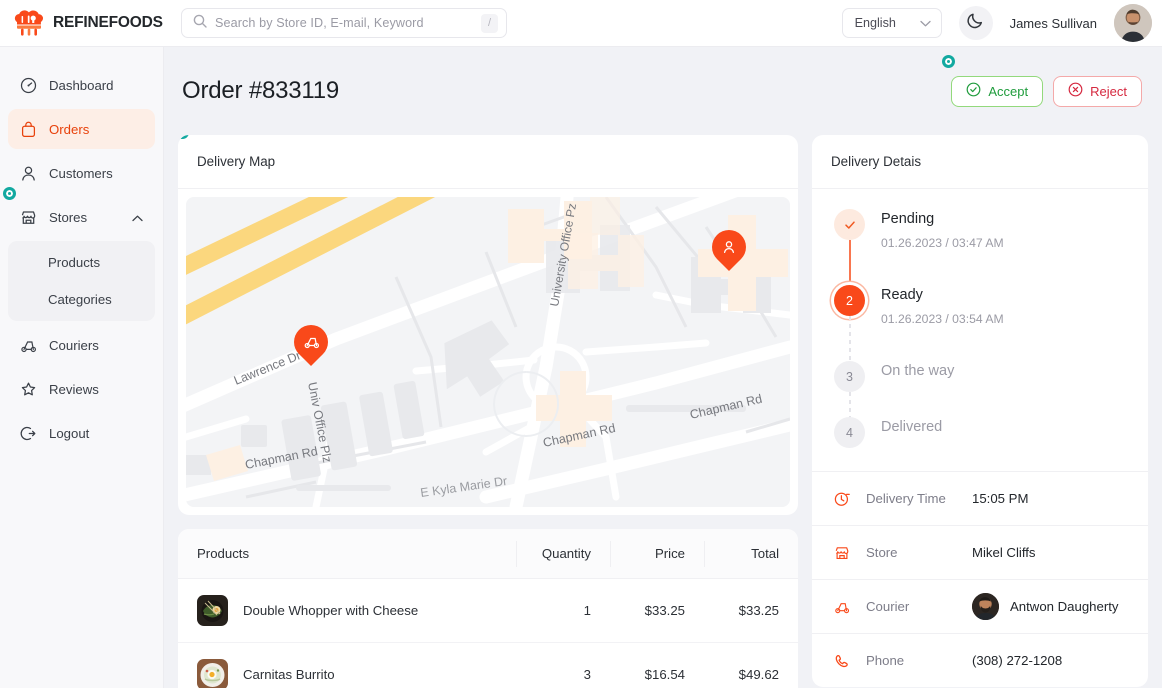 The height and width of the screenshot is (688, 1162). What do you see at coordinates (849, 252) in the screenshot?
I see `timeline-marker` at bounding box center [849, 252].